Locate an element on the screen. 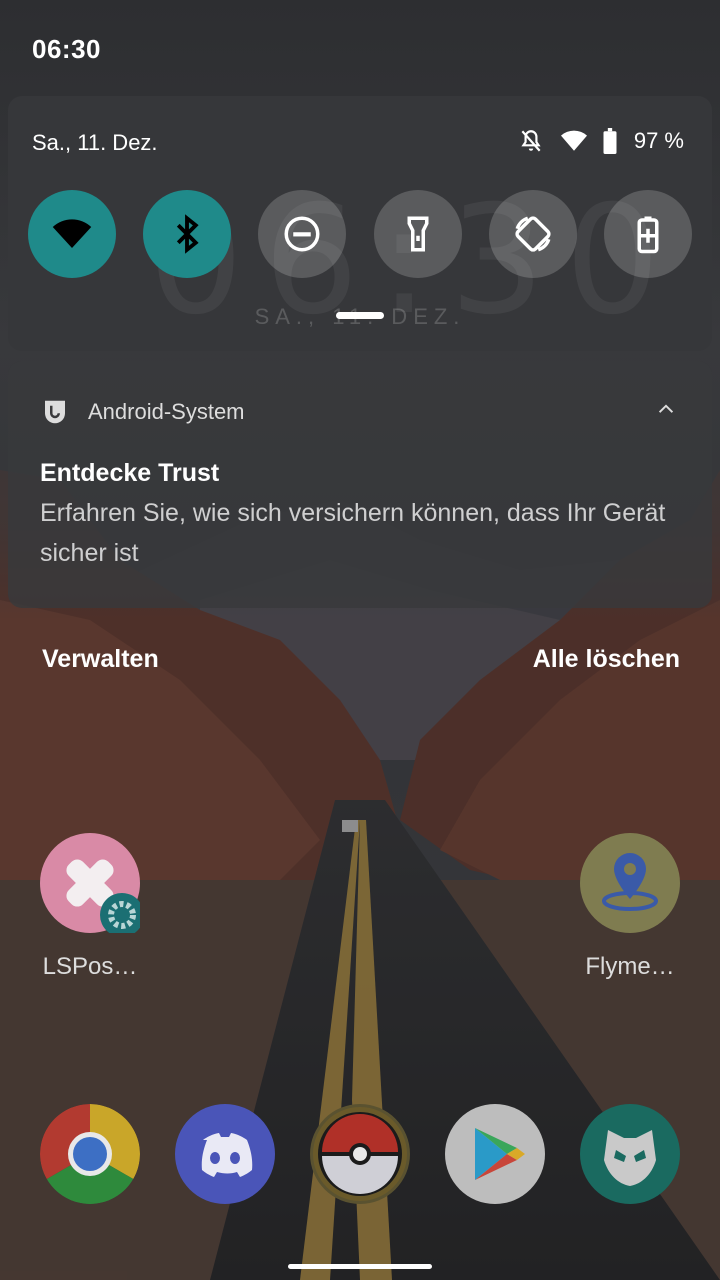  auto-rotate-icon is located at coordinates (533, 234).